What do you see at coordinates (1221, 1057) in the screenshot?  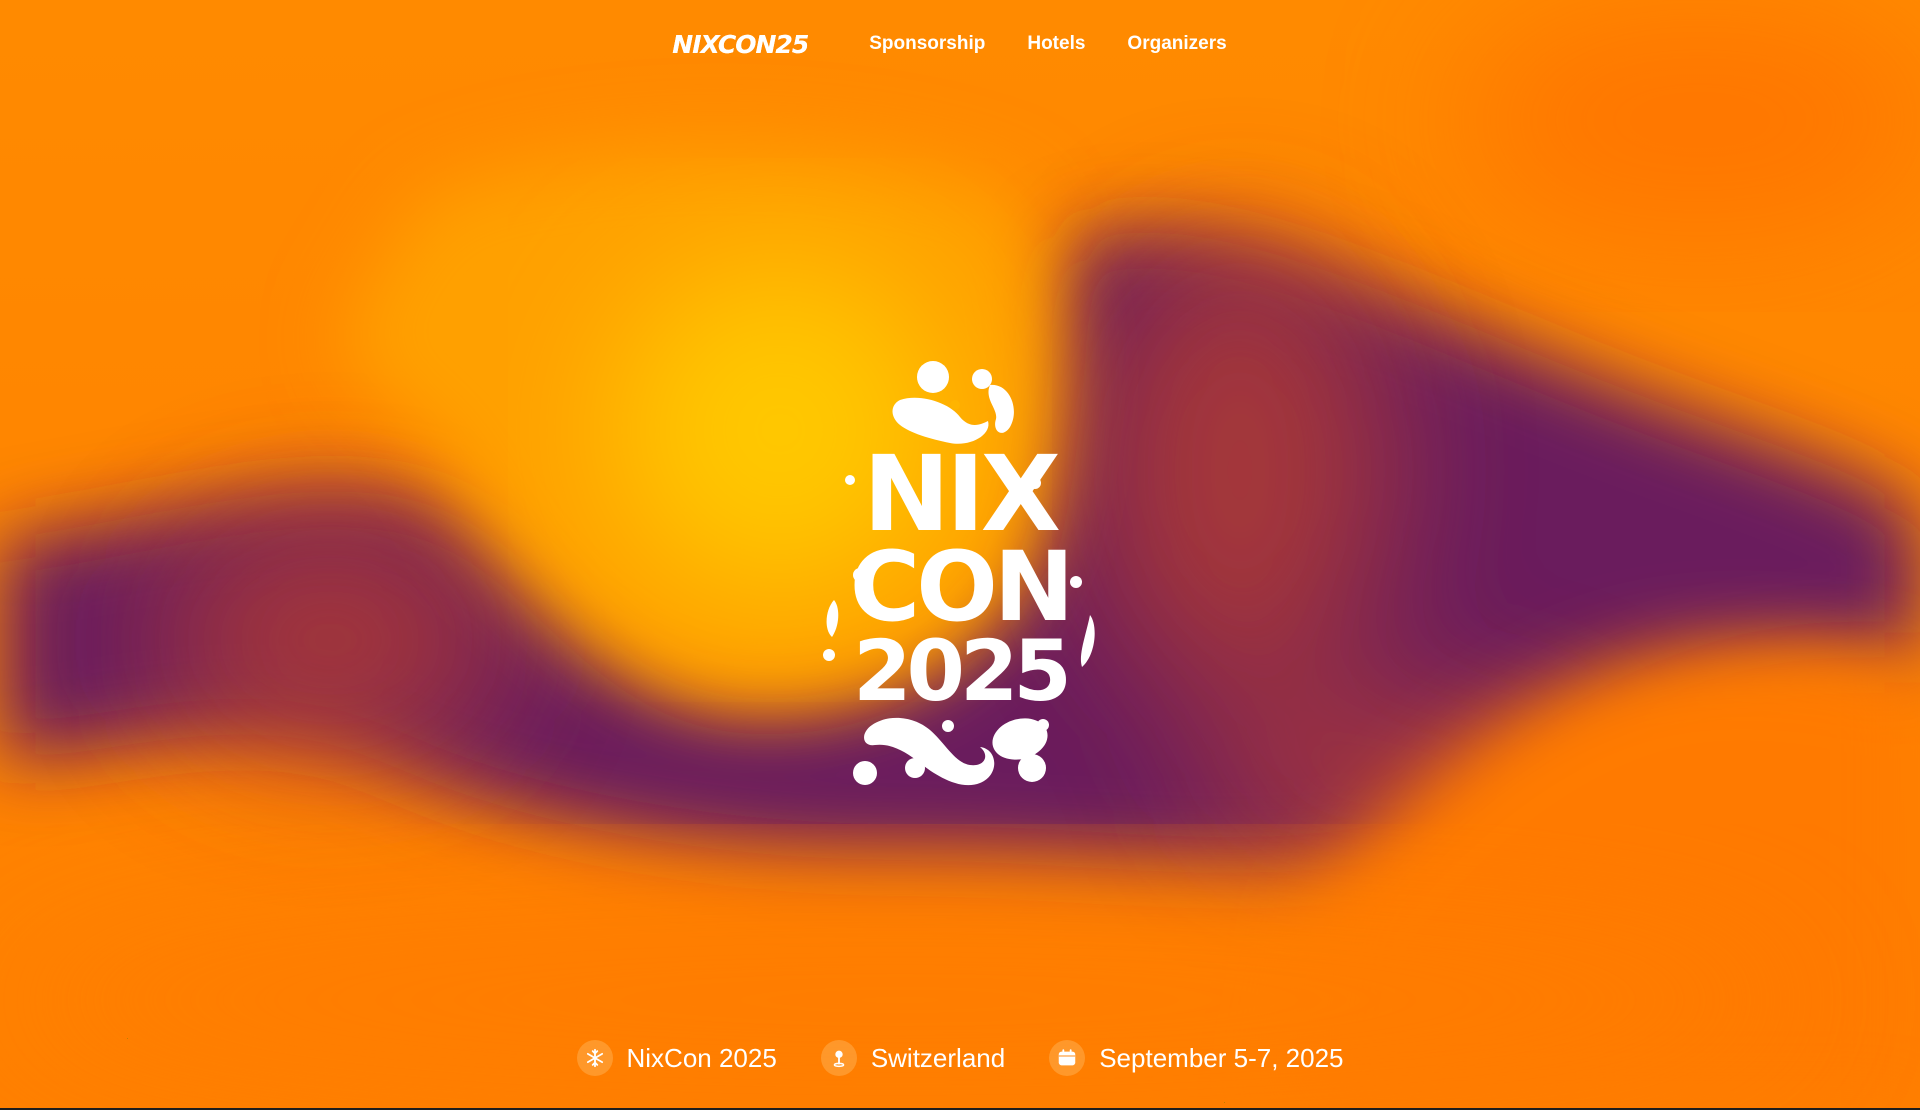 I see `info-date: September 5-7, 2025` at bounding box center [1221, 1057].